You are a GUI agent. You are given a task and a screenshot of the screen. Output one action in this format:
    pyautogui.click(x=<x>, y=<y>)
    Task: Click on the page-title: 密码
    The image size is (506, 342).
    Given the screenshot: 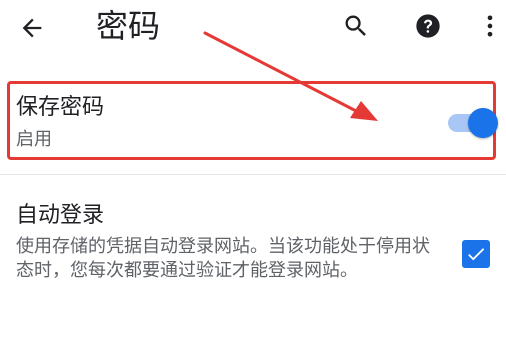 What is the action you would take?
    pyautogui.click(x=128, y=26)
    